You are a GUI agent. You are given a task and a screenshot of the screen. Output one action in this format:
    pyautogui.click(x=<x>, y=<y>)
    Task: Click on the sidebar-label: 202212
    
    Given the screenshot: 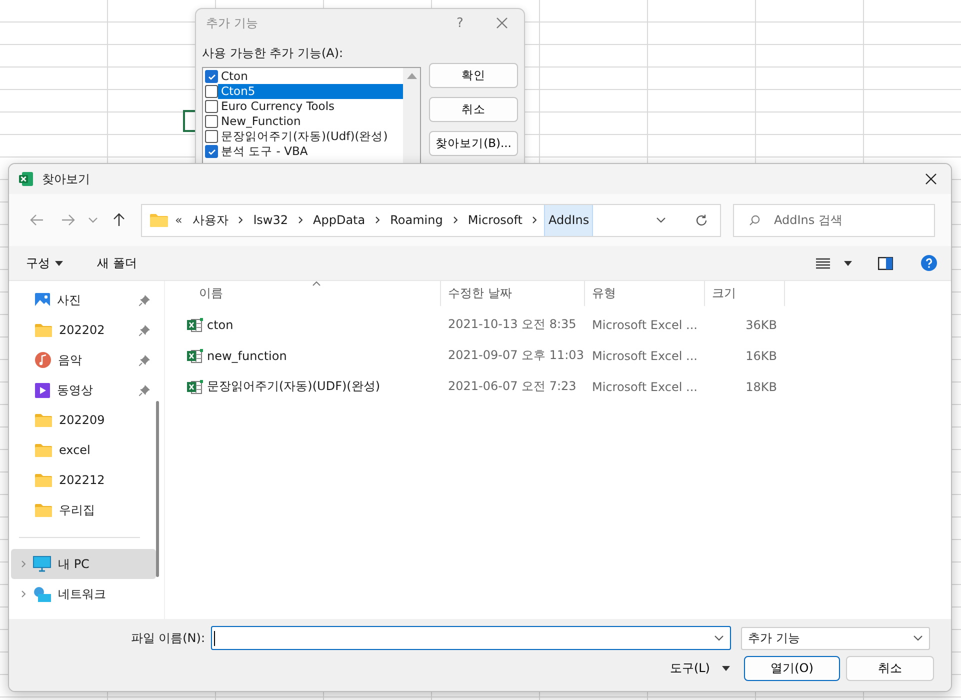 What is the action you would take?
    pyautogui.click(x=82, y=480)
    